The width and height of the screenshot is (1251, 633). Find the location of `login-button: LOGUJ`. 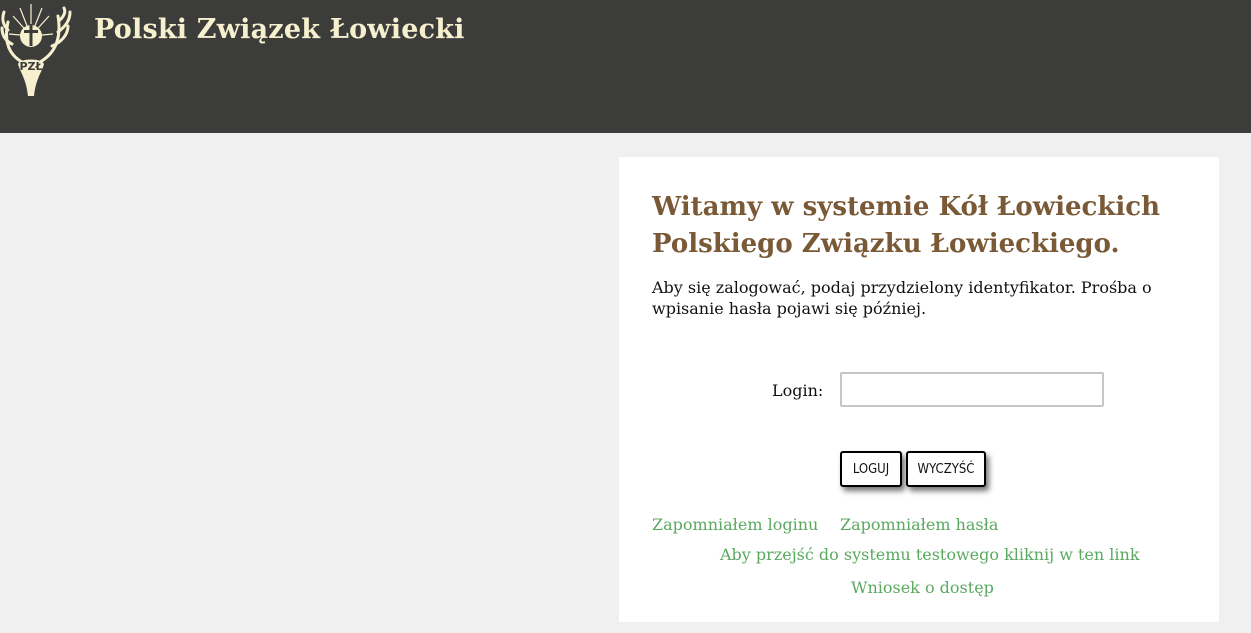

login-button: LOGUJ is located at coordinates (871, 469).